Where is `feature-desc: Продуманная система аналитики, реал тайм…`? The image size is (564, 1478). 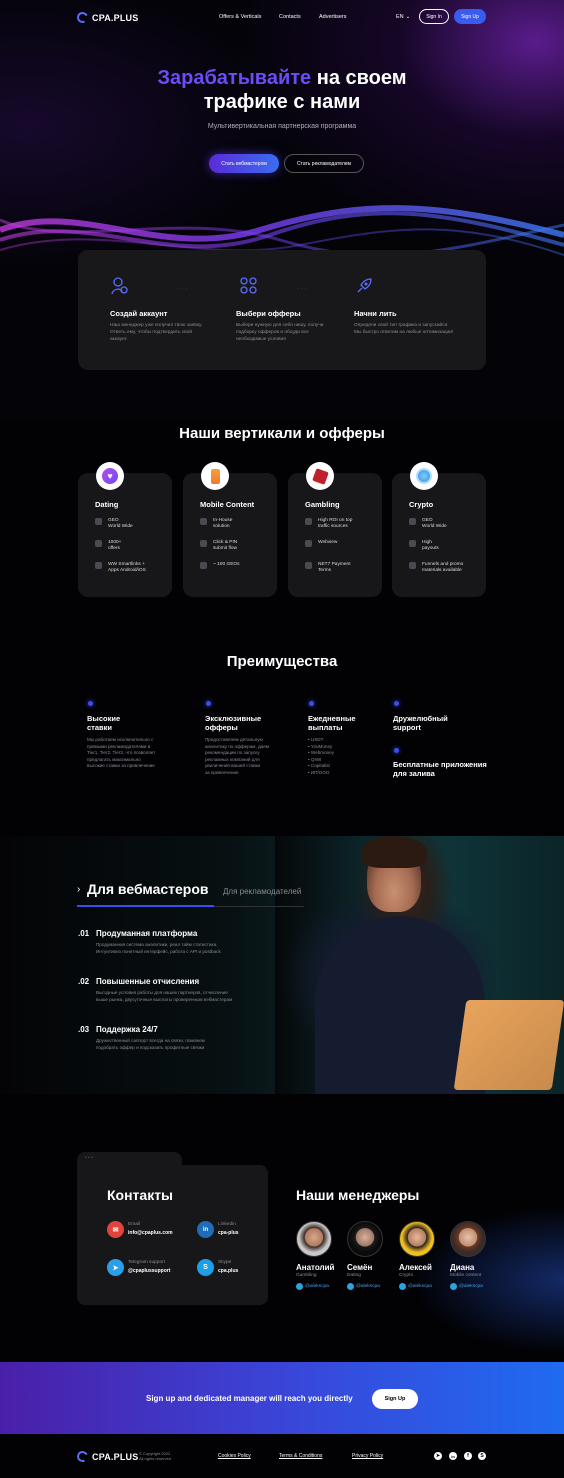
feature-desc: Продуманная система аналитики, реал тайм… is located at coordinates (158, 948).